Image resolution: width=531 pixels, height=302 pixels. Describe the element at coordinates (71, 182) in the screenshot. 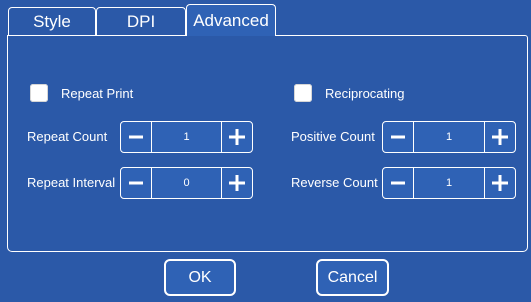

I see `repeat-interval-label: Repeat Interval` at that location.